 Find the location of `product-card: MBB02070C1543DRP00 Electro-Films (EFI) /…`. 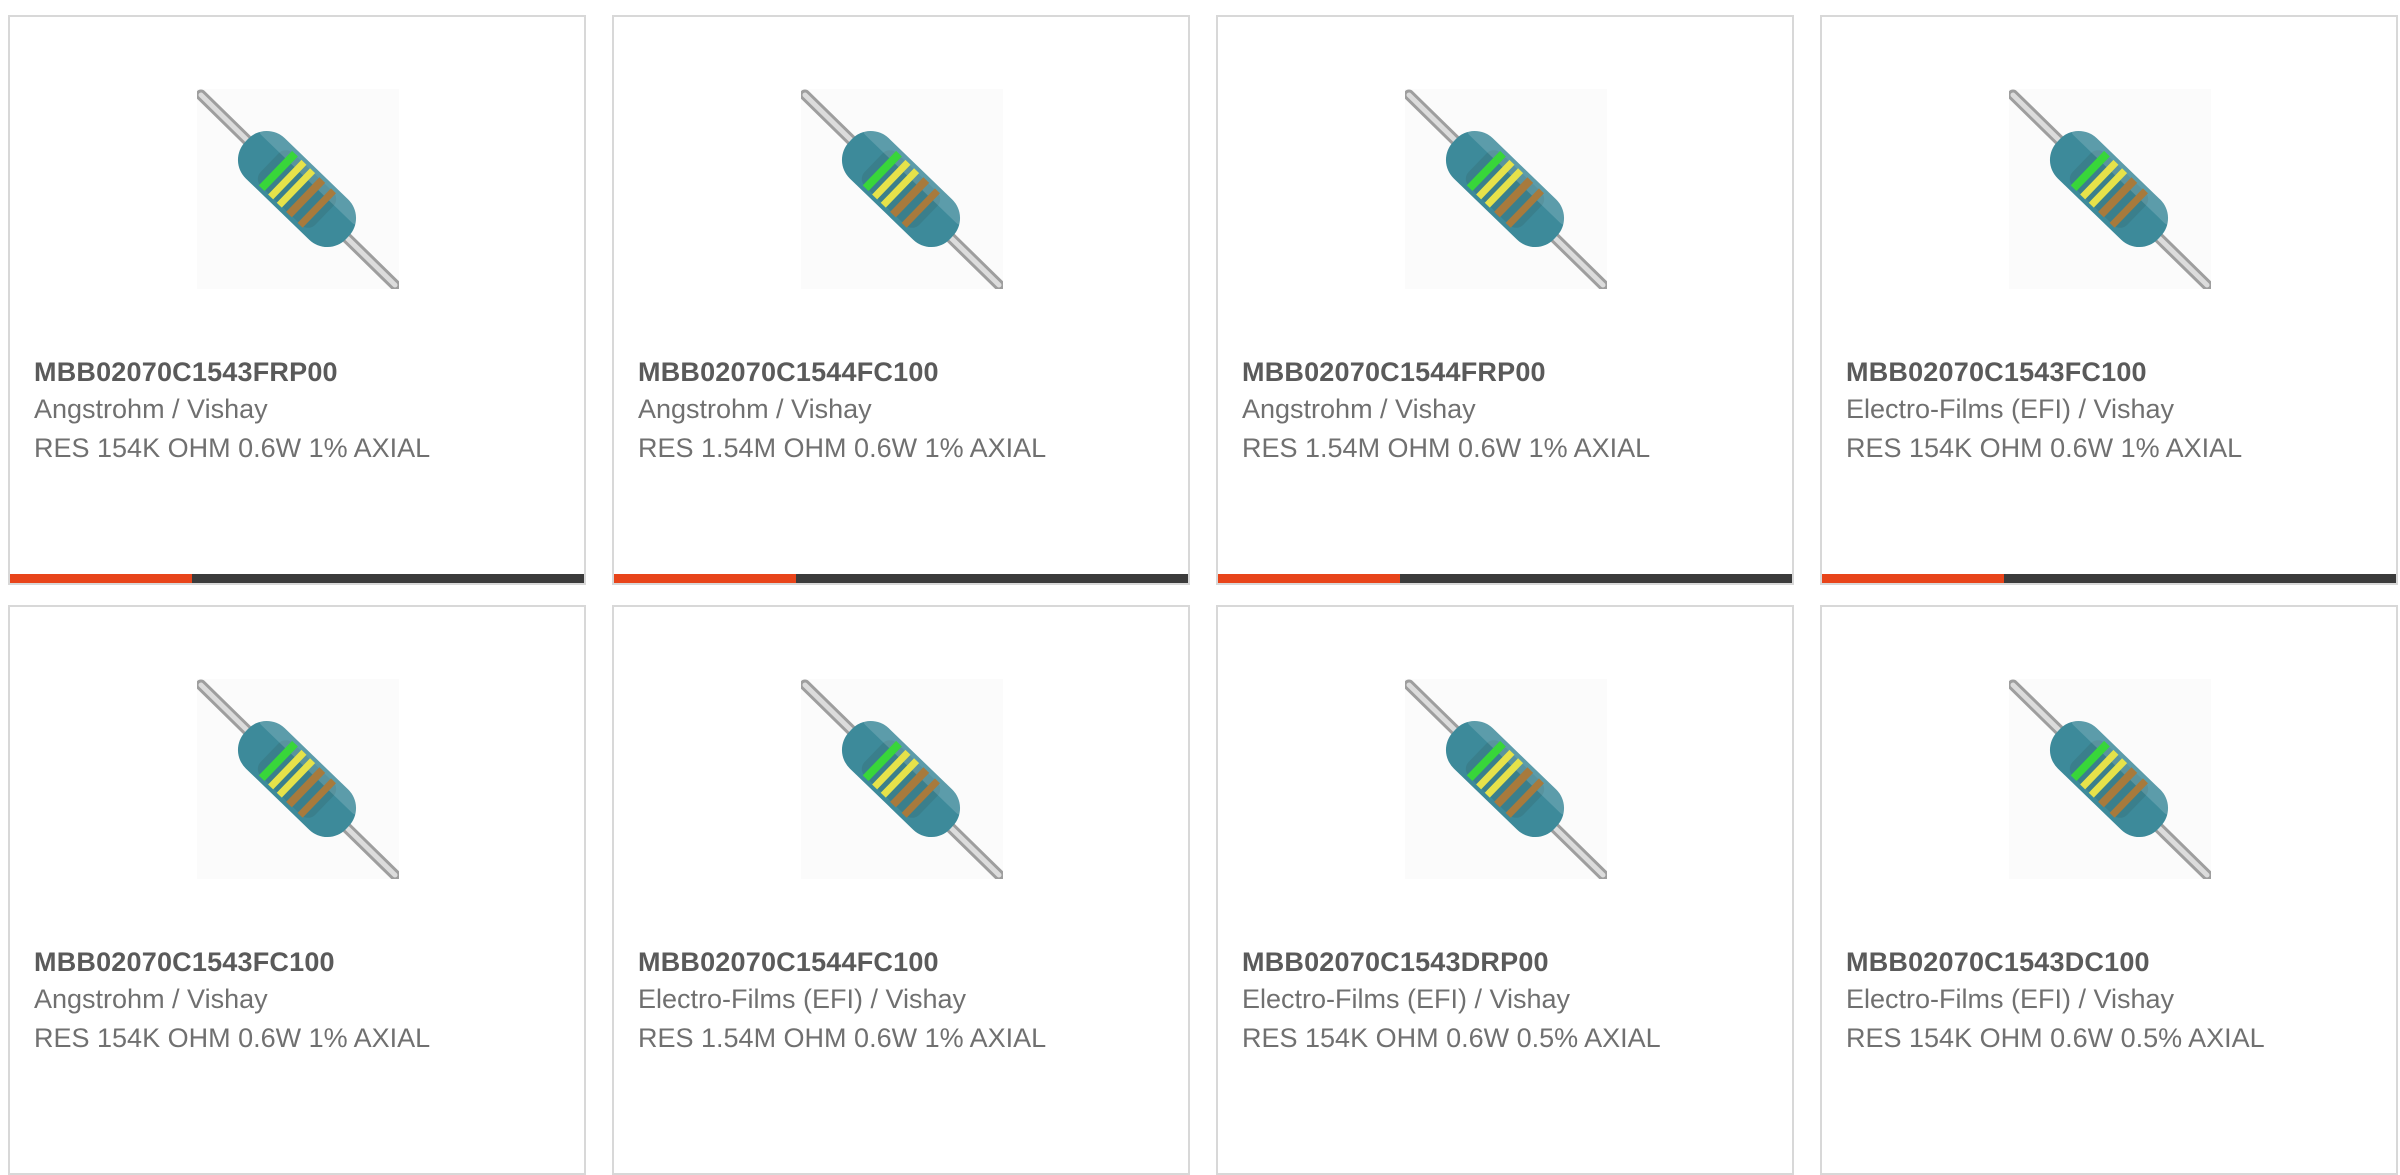

product-card: MBB02070C1543DRP00 Electro-Films (EFI) /… is located at coordinates (1505, 890).